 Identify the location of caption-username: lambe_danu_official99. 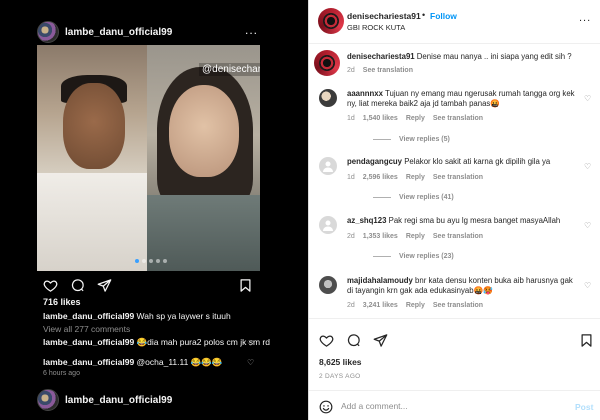
(88, 316).